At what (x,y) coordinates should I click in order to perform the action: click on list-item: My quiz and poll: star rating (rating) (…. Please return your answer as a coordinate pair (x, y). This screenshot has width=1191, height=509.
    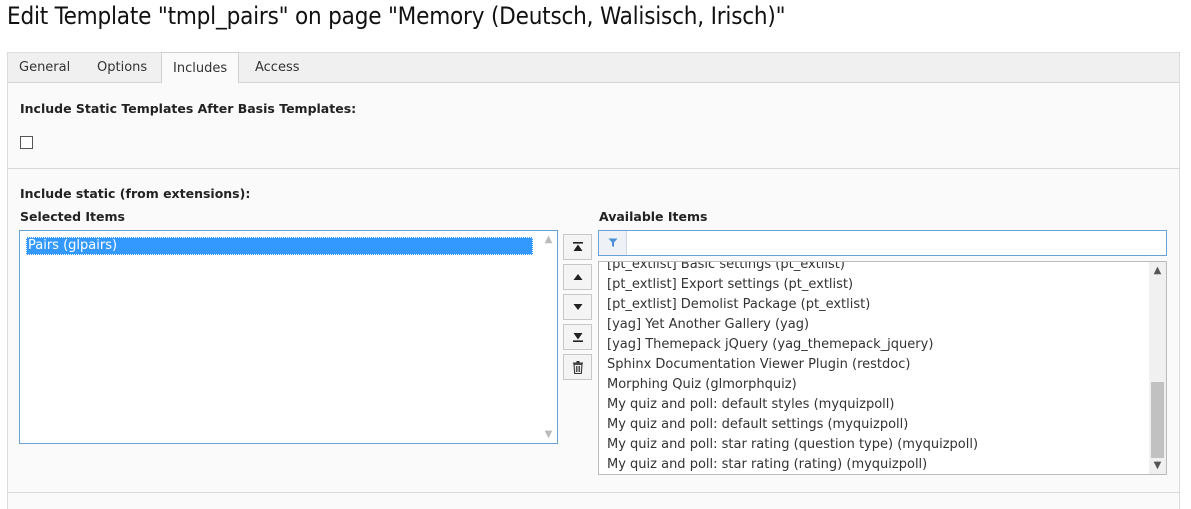
    Looking at the image, I should click on (874, 464).